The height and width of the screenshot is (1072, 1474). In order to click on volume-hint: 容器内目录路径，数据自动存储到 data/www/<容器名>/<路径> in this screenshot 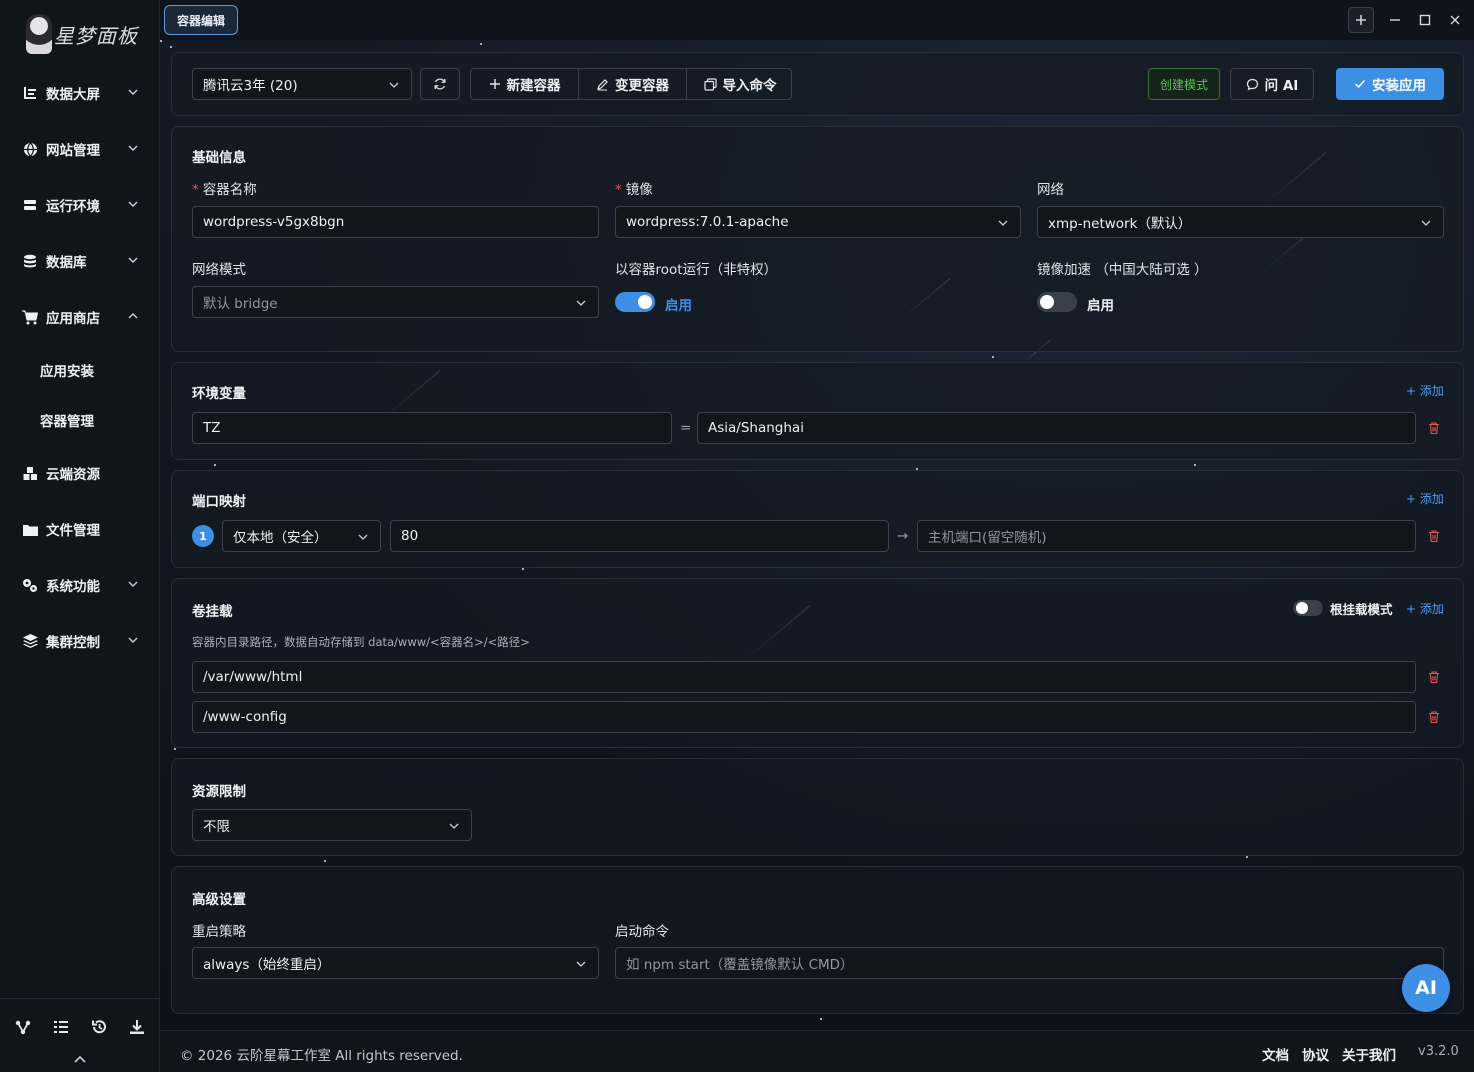, I will do `click(361, 642)`.